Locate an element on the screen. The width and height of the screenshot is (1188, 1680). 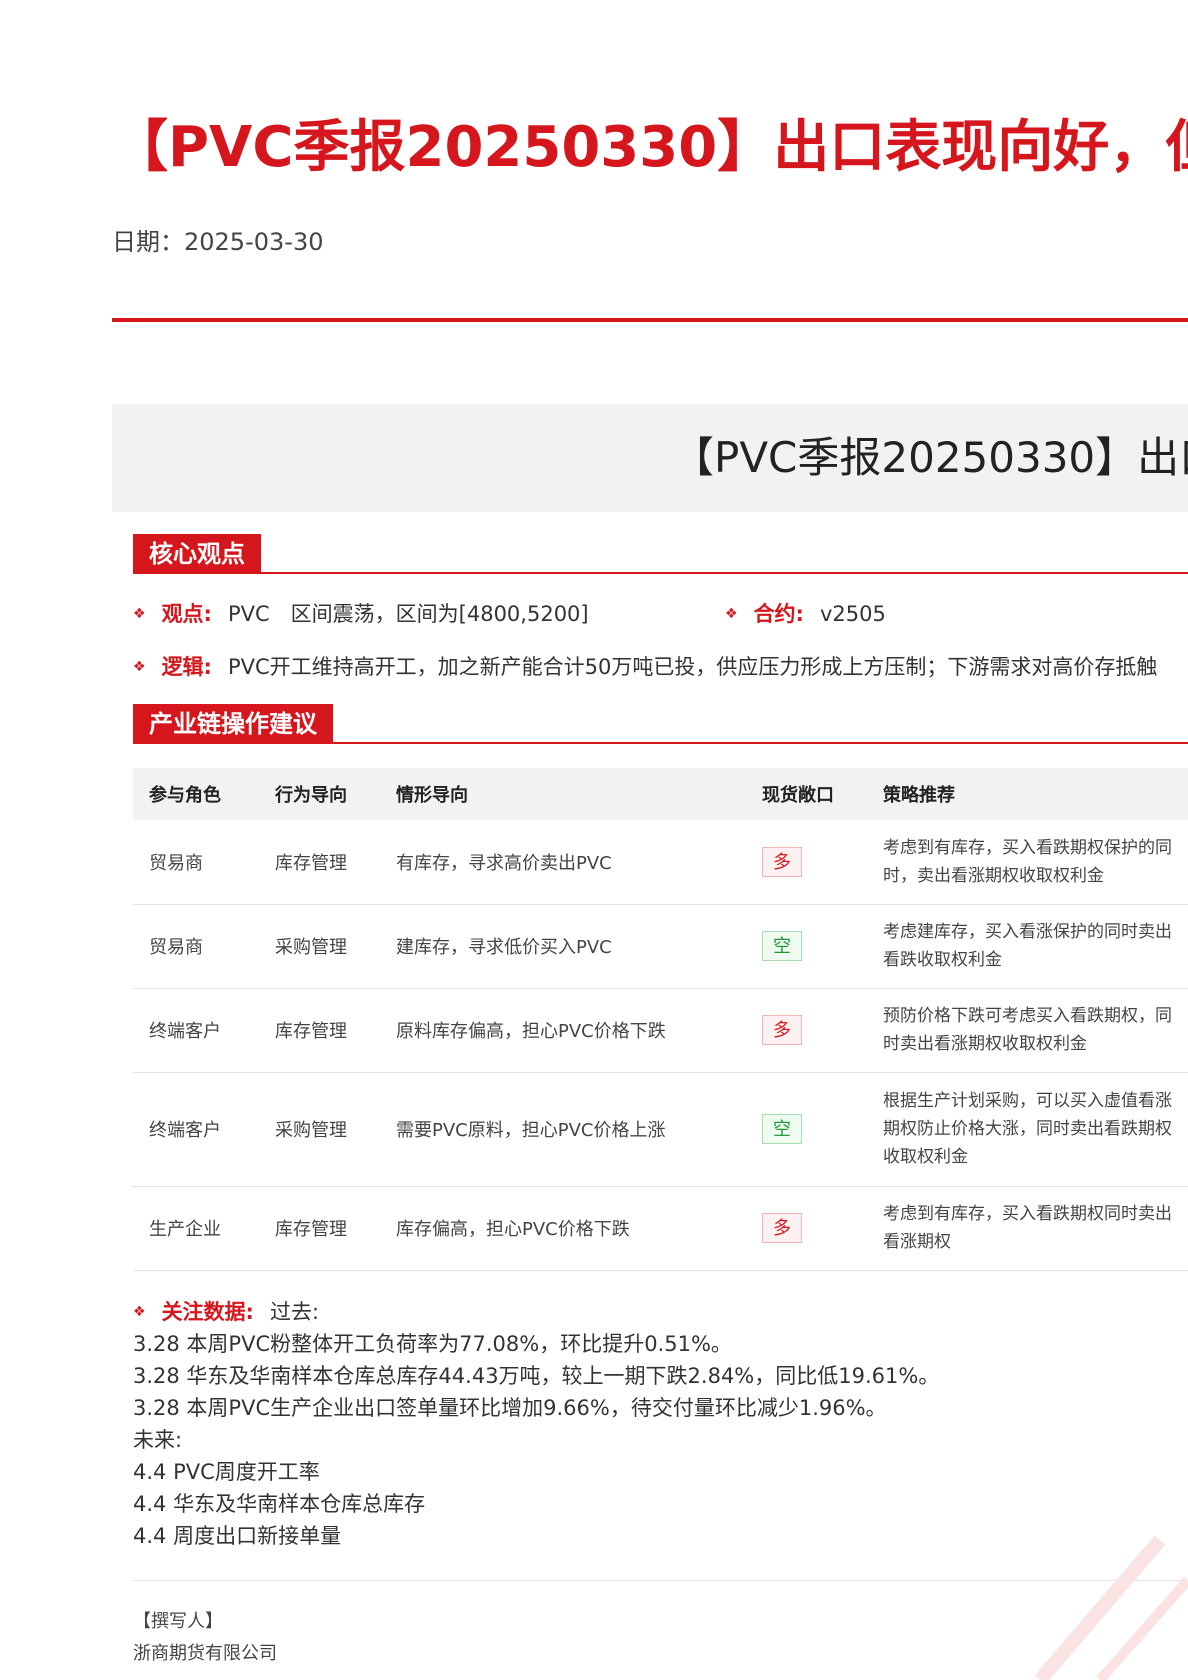
situation-cell: 库存偏高，担心PVC价格下跌 is located at coordinates (563, 1228).